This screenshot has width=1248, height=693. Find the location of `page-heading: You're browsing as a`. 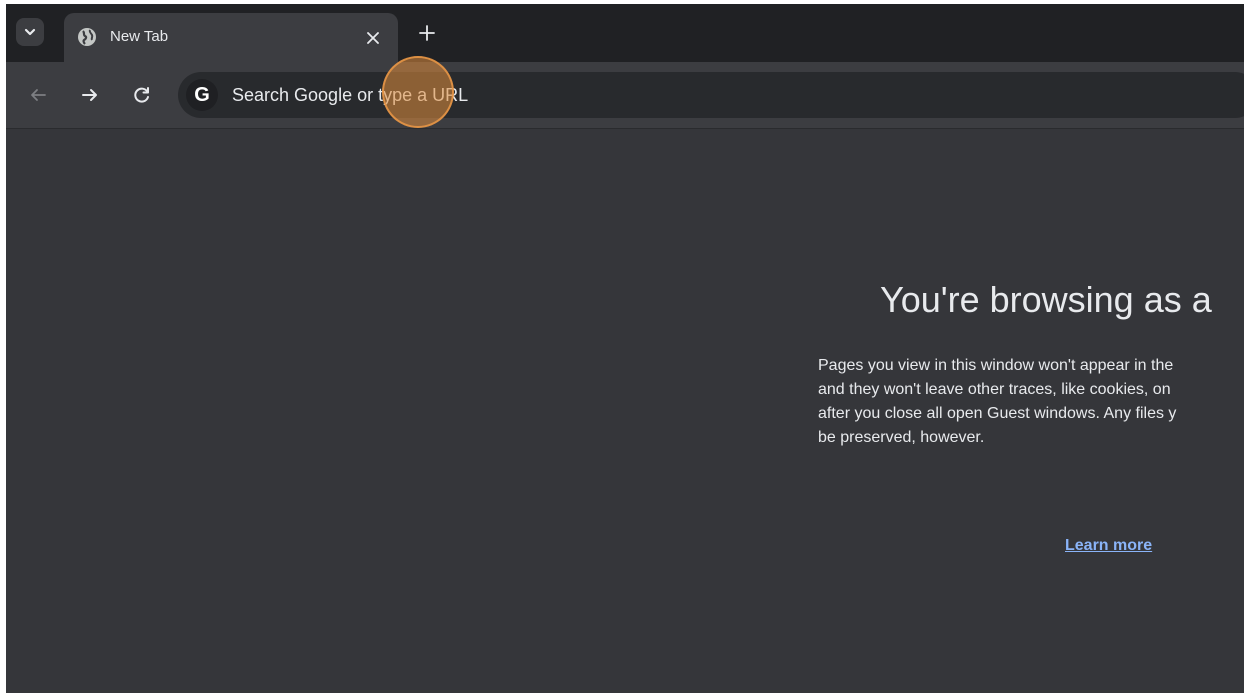

page-heading: You're browsing as a is located at coordinates (1046, 299).